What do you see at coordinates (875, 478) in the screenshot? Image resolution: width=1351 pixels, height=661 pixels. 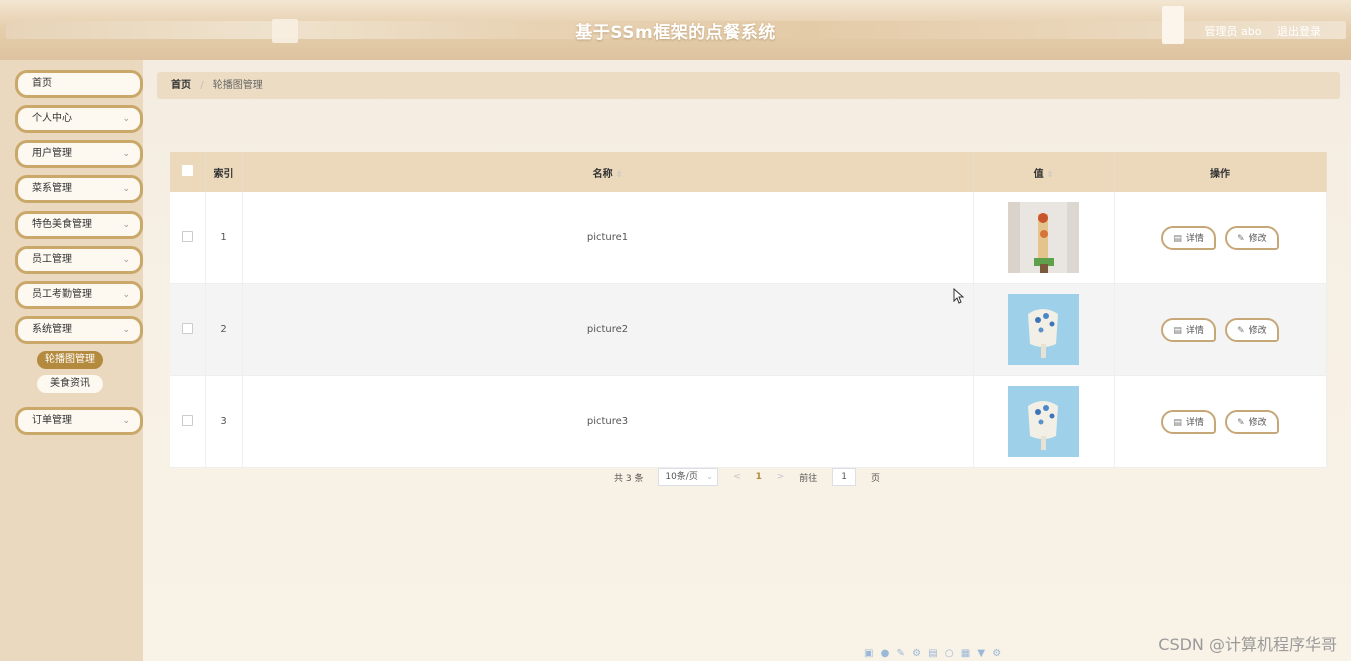 I see `page-unit-label: 页` at bounding box center [875, 478].